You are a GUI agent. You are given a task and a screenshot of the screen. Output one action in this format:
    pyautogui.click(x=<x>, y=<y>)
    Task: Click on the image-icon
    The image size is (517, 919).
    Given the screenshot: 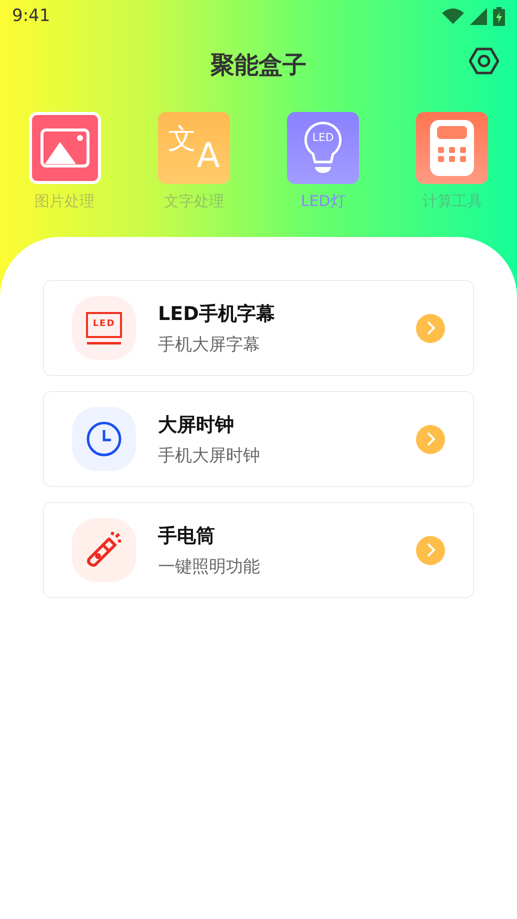 What is the action you would take?
    pyautogui.click(x=65, y=148)
    